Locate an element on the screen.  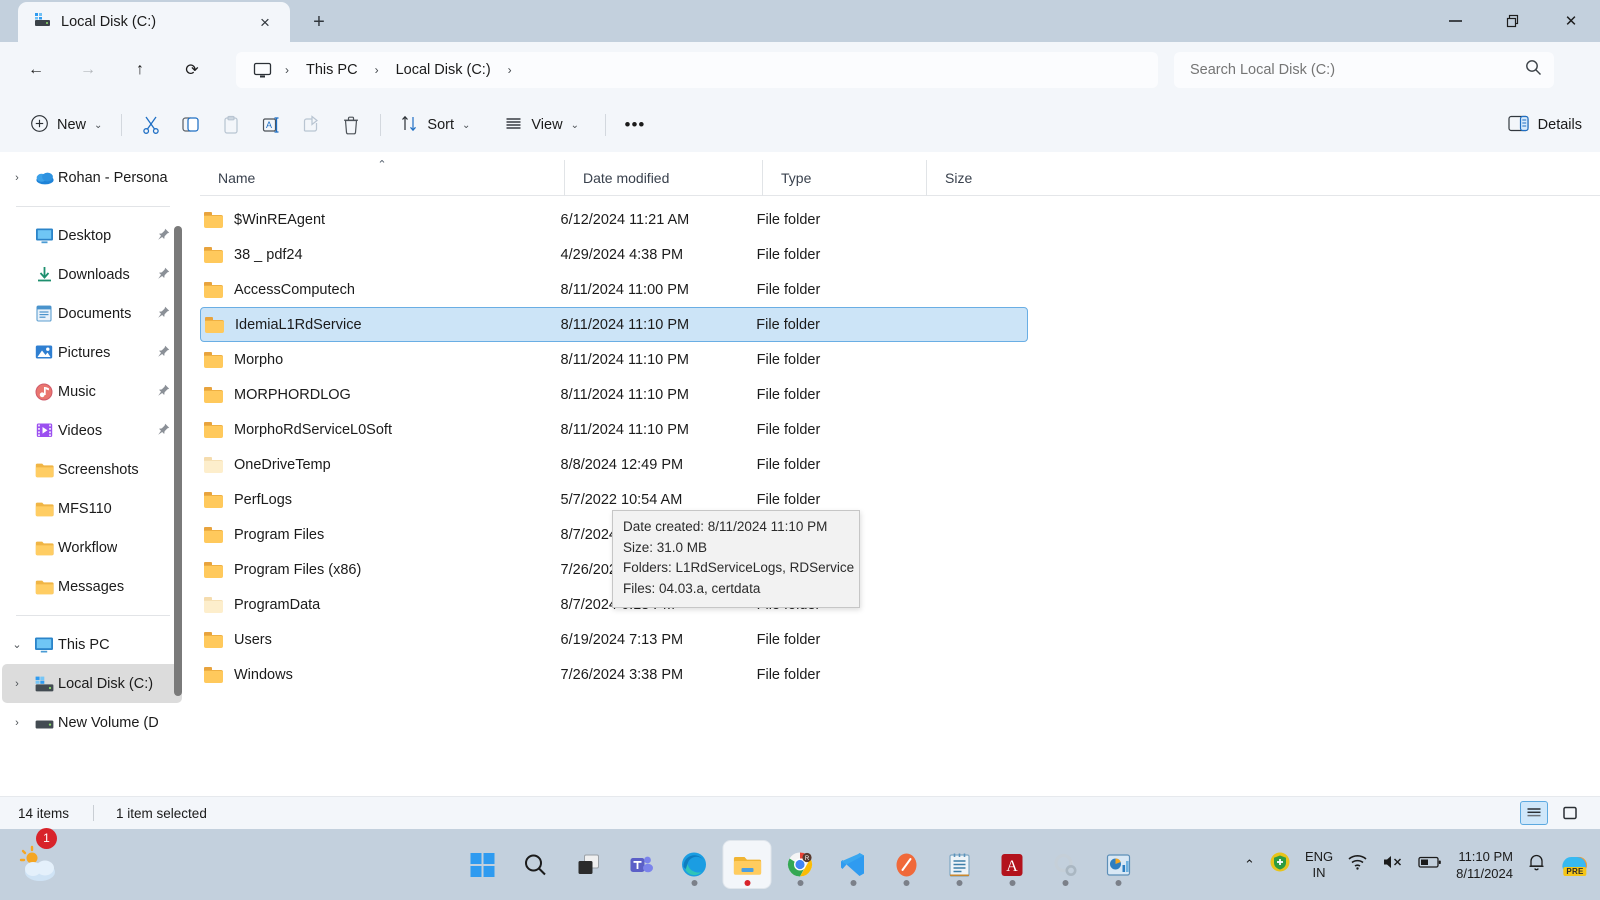
large-icons-view-toggle is located at coordinates (1570, 813).